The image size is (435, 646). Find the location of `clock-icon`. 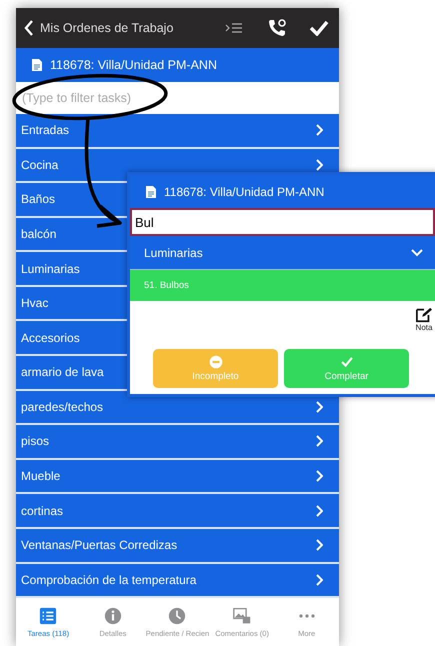

clock-icon is located at coordinates (177, 615).